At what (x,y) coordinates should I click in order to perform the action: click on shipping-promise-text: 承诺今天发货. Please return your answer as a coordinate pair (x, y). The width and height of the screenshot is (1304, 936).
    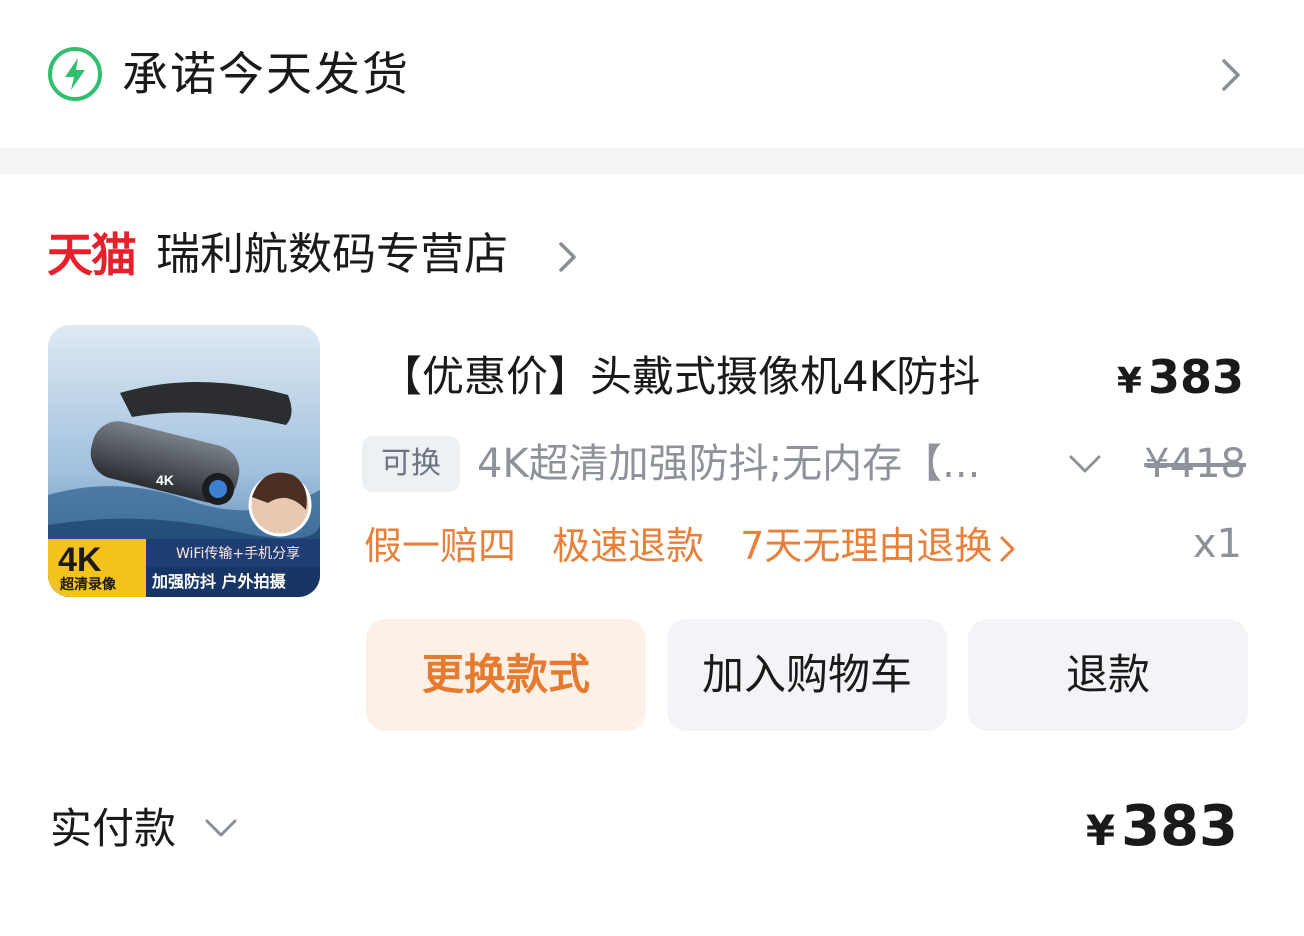
    Looking at the image, I should click on (266, 74).